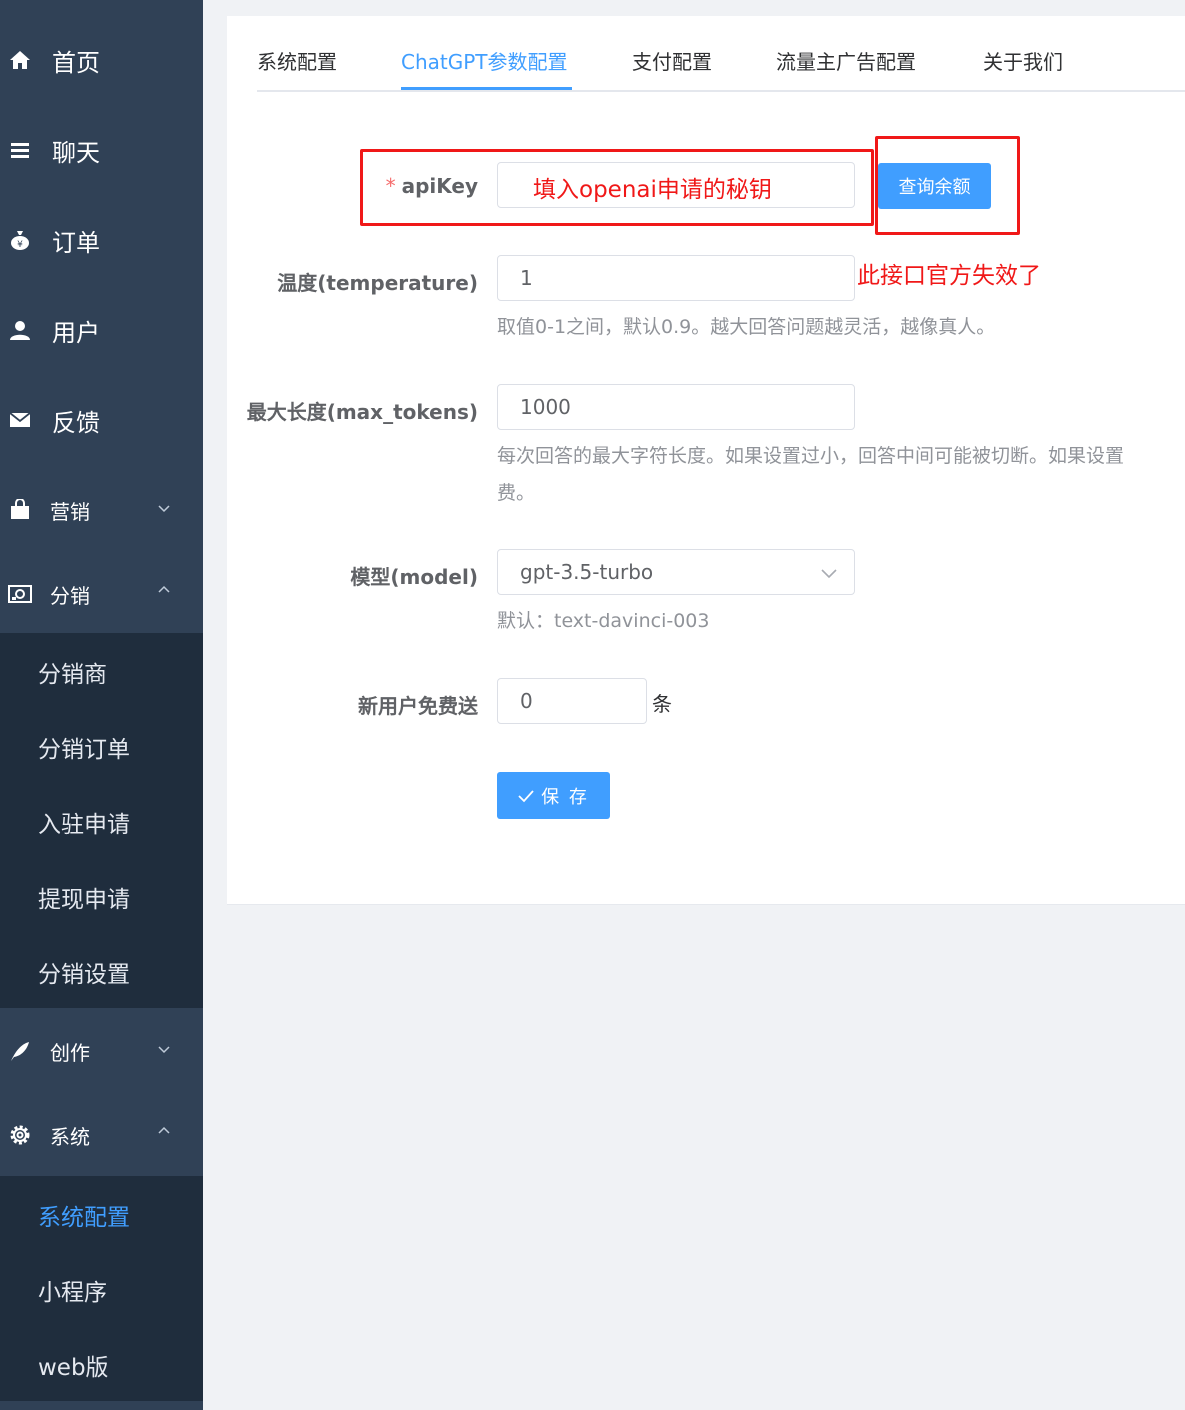 This screenshot has width=1185, height=1410. What do you see at coordinates (746, 327) in the screenshot?
I see `temperature-hint: 取值0-1之间，默认0.9。越大回答问题越灵活，越像真人。` at bounding box center [746, 327].